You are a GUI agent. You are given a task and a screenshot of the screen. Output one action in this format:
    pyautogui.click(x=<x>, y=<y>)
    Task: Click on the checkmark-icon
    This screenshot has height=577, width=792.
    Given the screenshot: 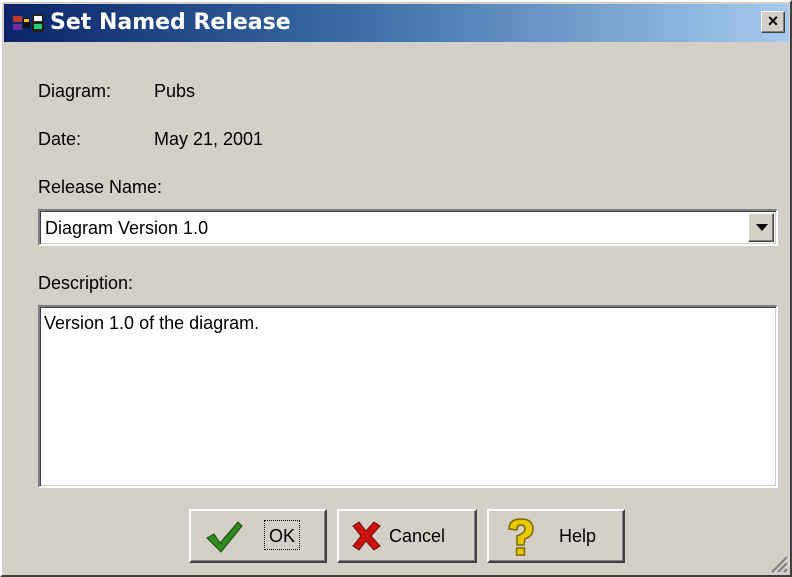 What is the action you would take?
    pyautogui.click(x=224, y=539)
    